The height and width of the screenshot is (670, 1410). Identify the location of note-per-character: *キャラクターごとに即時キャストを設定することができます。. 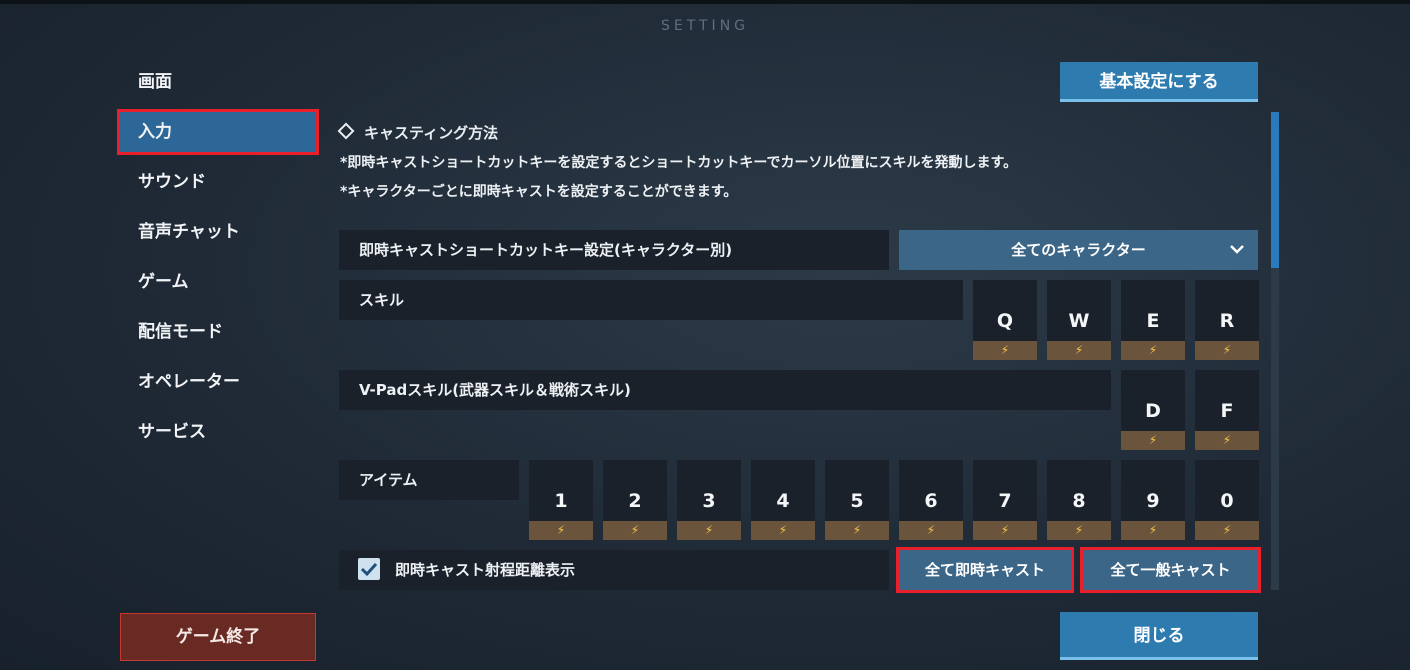
(539, 192).